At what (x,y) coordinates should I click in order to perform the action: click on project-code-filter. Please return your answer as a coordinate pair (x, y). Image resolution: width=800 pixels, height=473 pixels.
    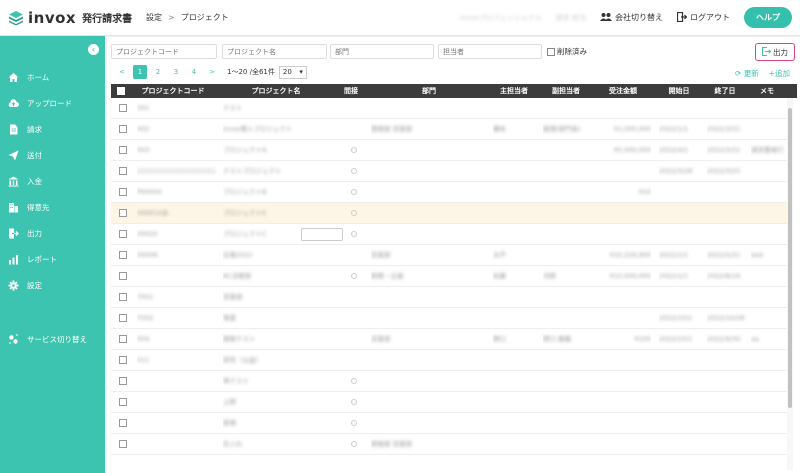
    Looking at the image, I should click on (164, 51).